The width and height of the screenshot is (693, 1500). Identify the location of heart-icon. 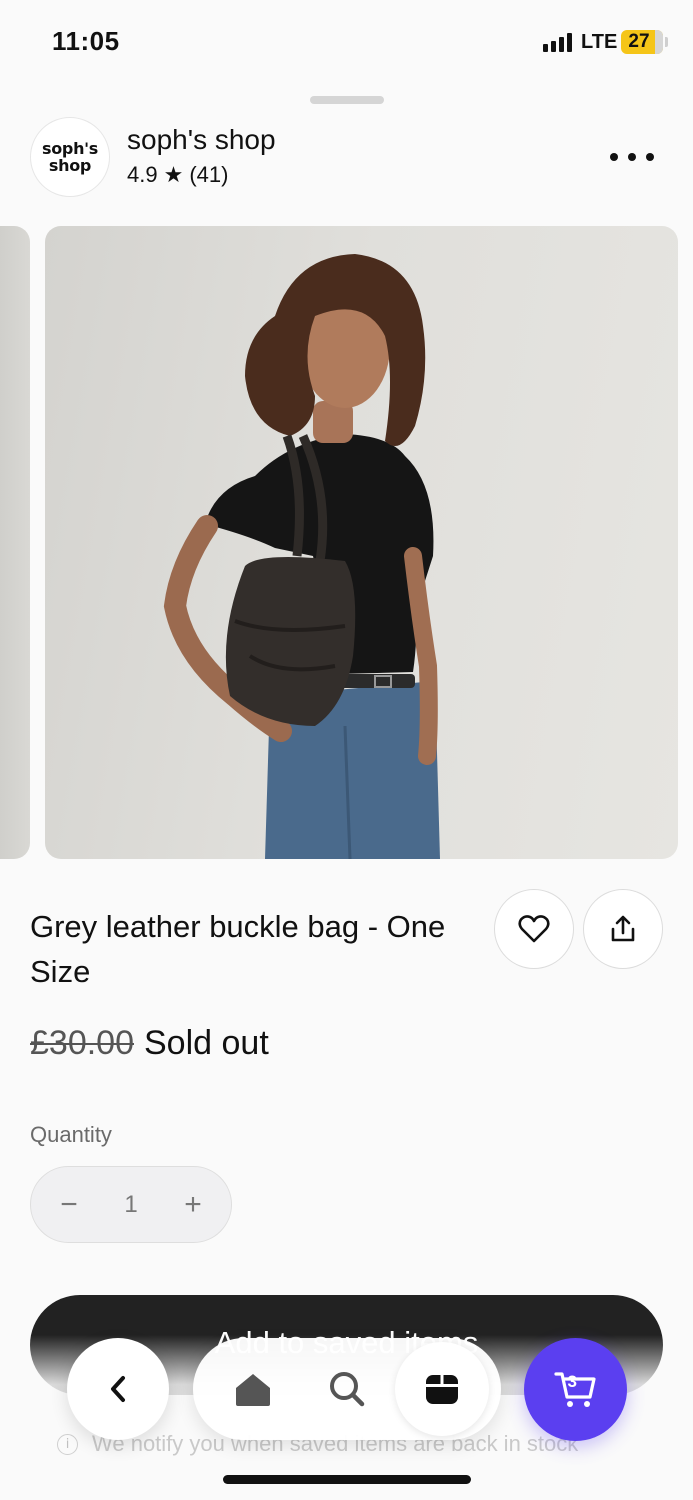
(534, 929).